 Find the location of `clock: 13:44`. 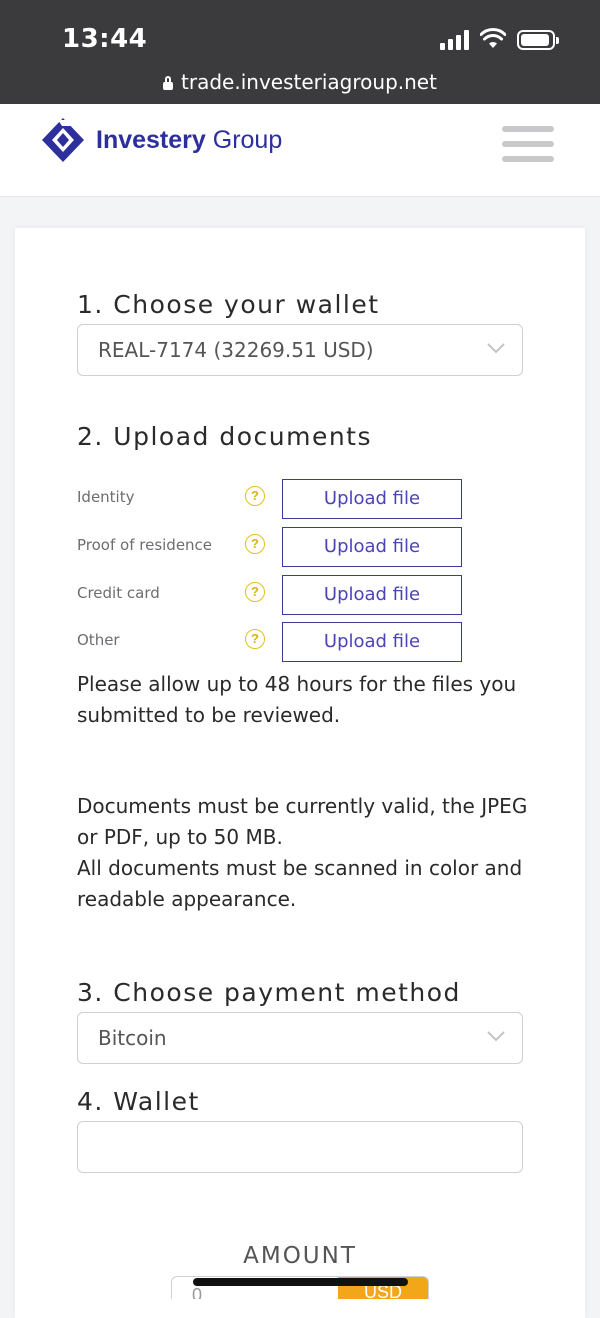

clock: 13:44 is located at coordinates (105, 39).